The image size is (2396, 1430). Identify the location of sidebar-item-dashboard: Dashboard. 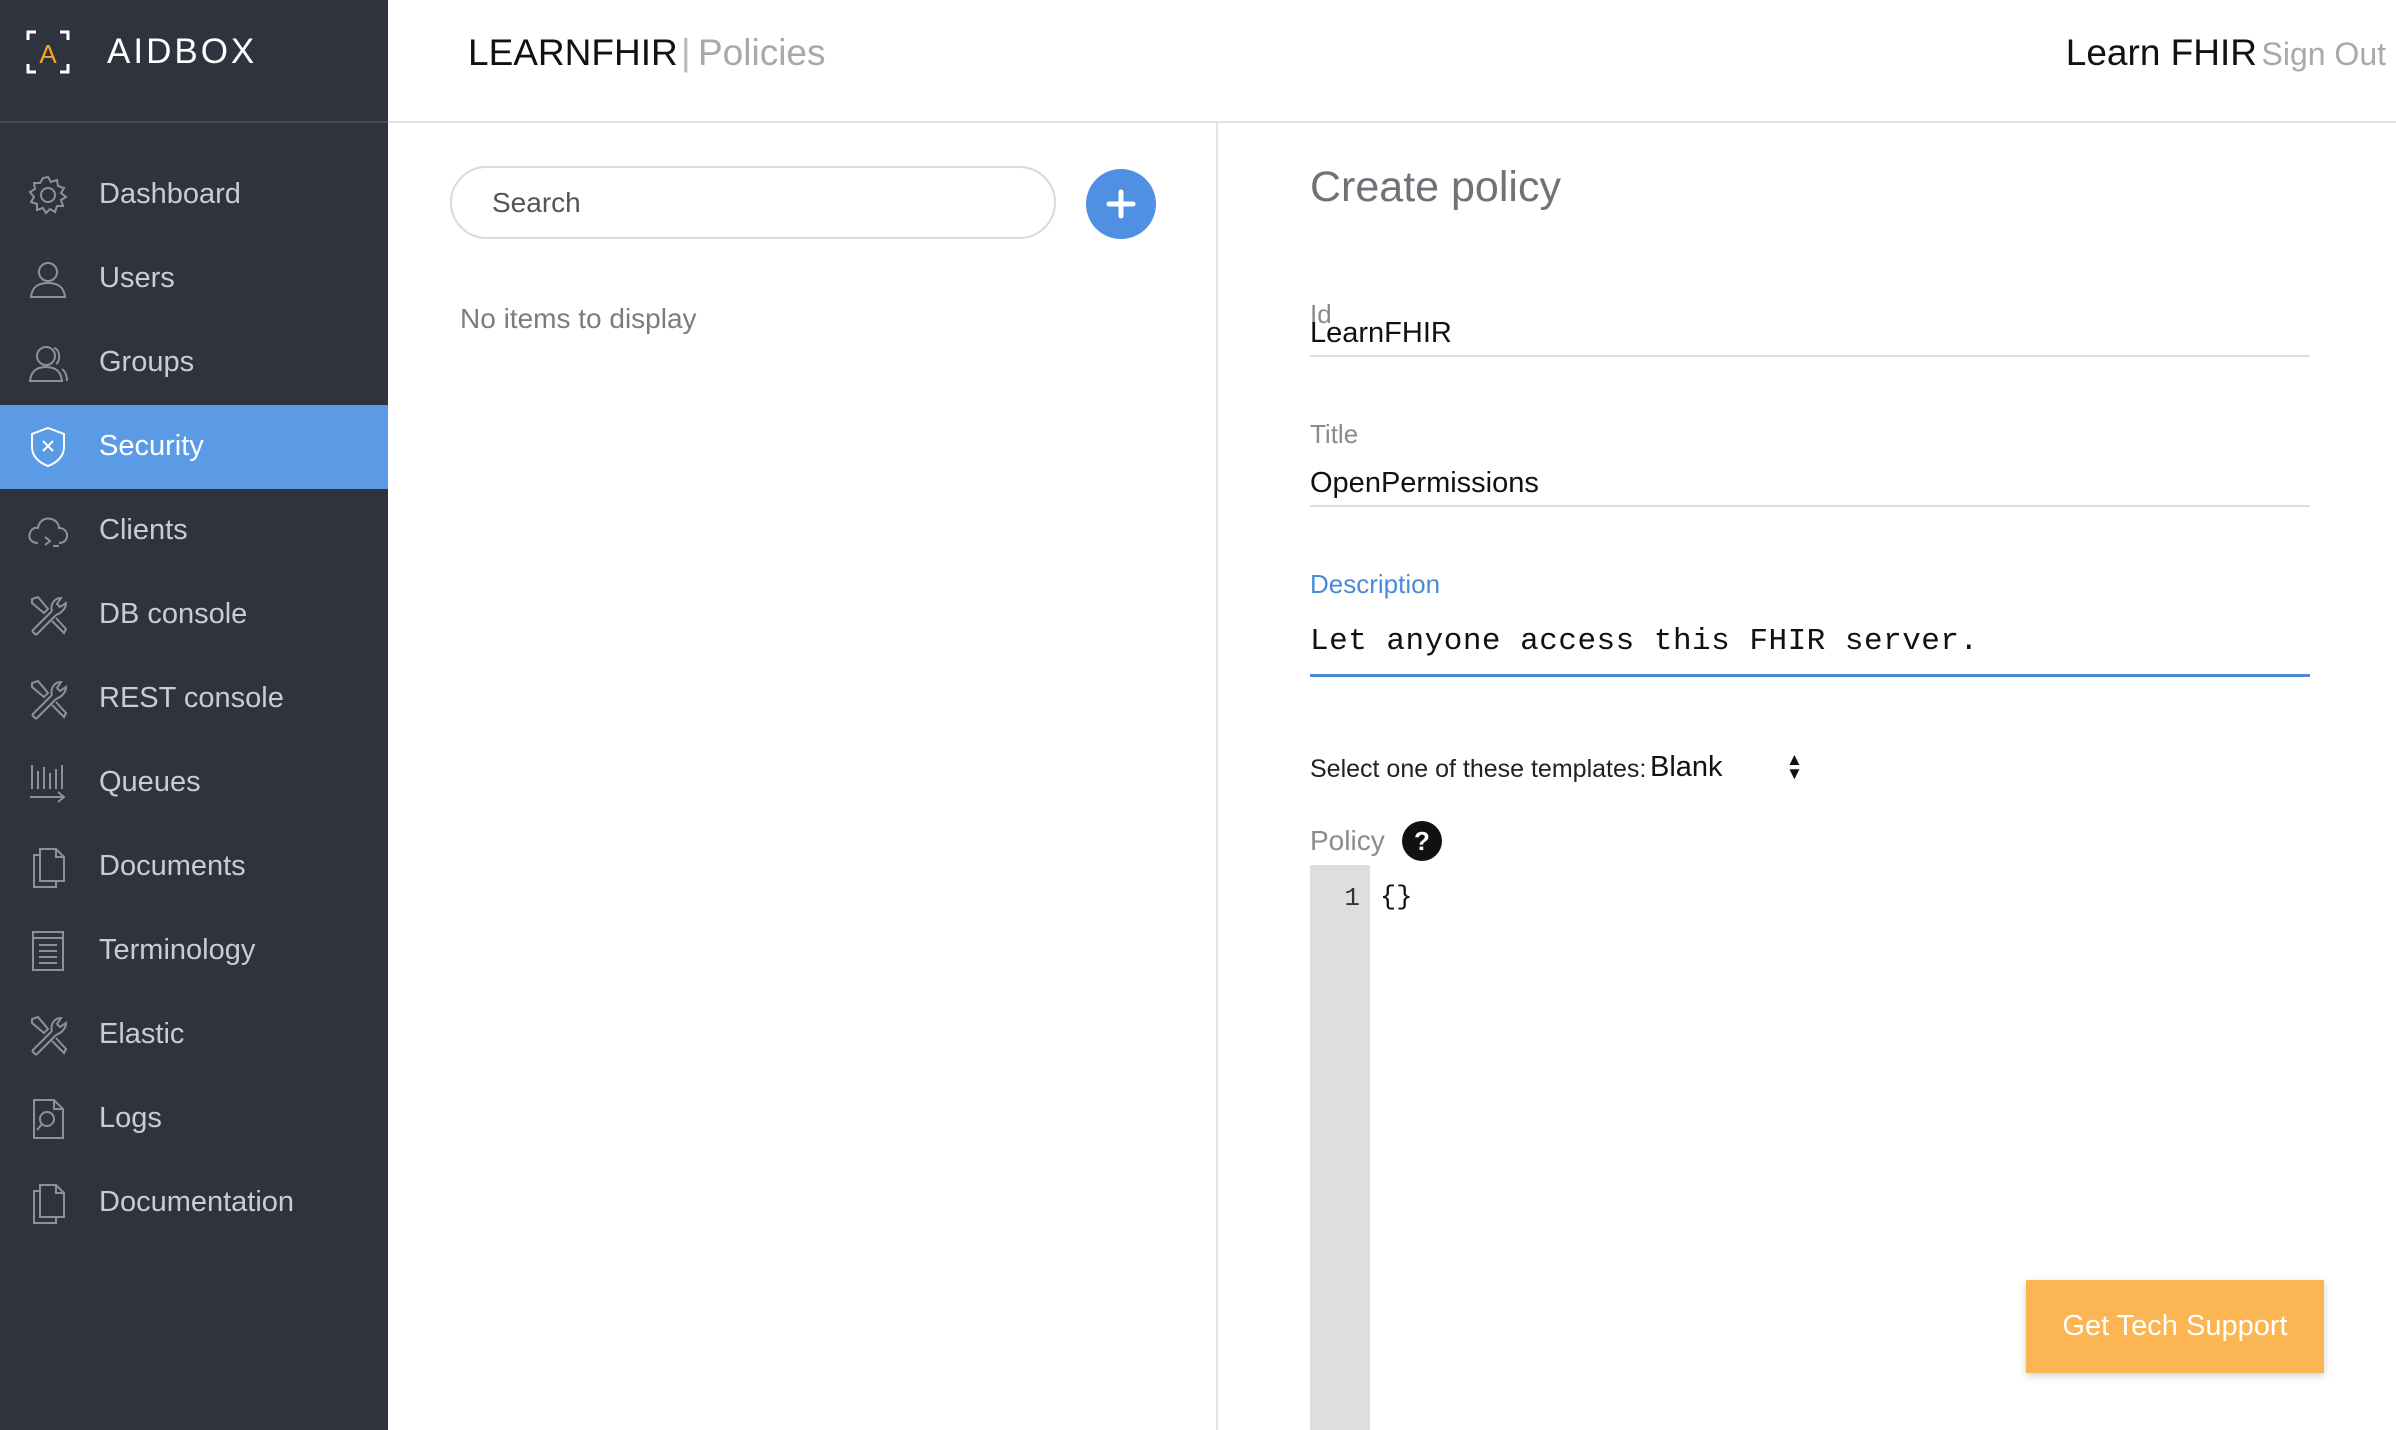
(194, 195).